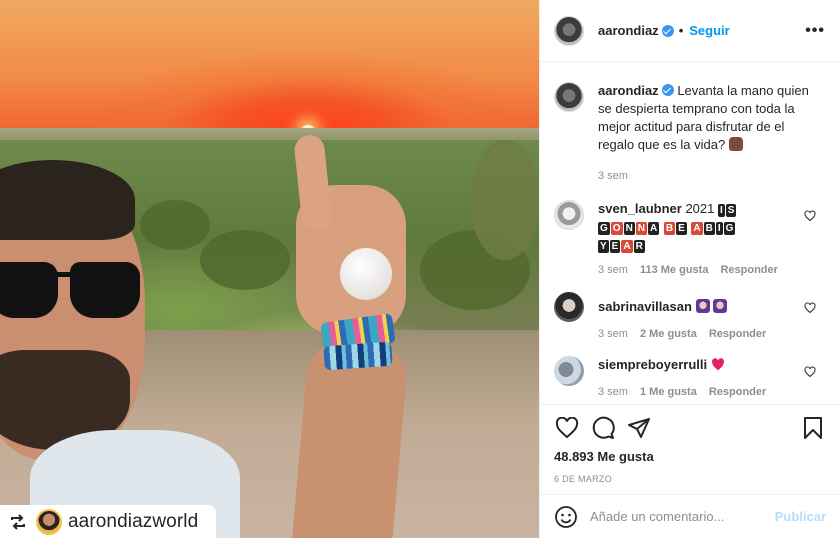  What do you see at coordinates (603, 246) in the screenshot?
I see `letter-badge: Y` at bounding box center [603, 246].